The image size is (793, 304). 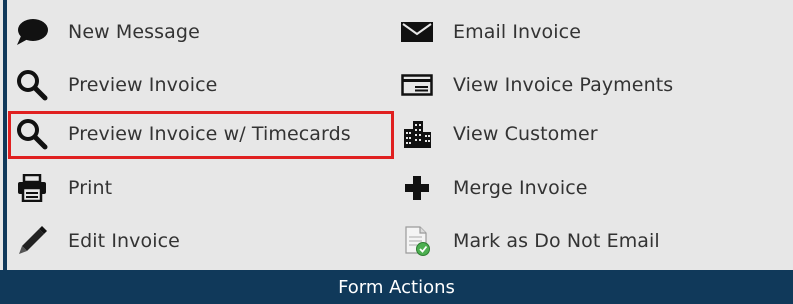 I want to click on merge-invoice-label: Merge Invoice, so click(x=520, y=188).